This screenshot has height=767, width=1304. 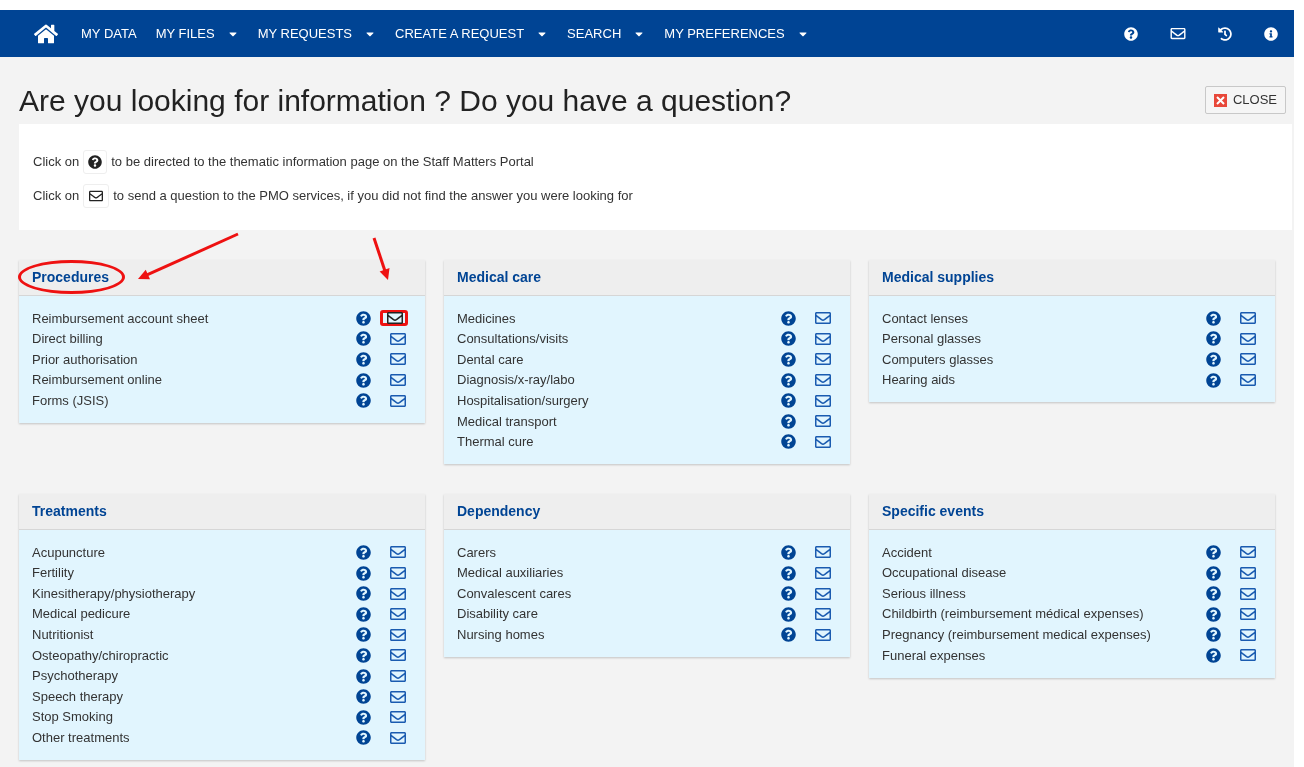 What do you see at coordinates (82, 614) in the screenshot?
I see `topic-label: Medical pedicure` at bounding box center [82, 614].